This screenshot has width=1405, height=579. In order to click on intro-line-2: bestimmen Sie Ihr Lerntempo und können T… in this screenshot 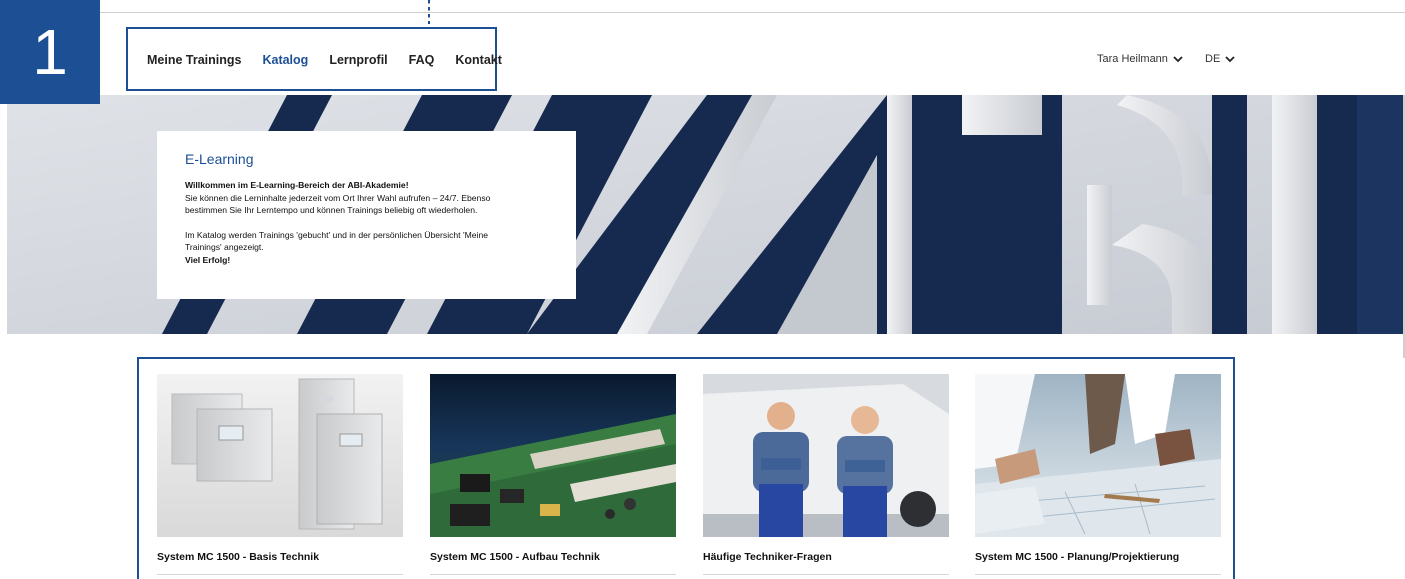, I will do `click(331, 210)`.